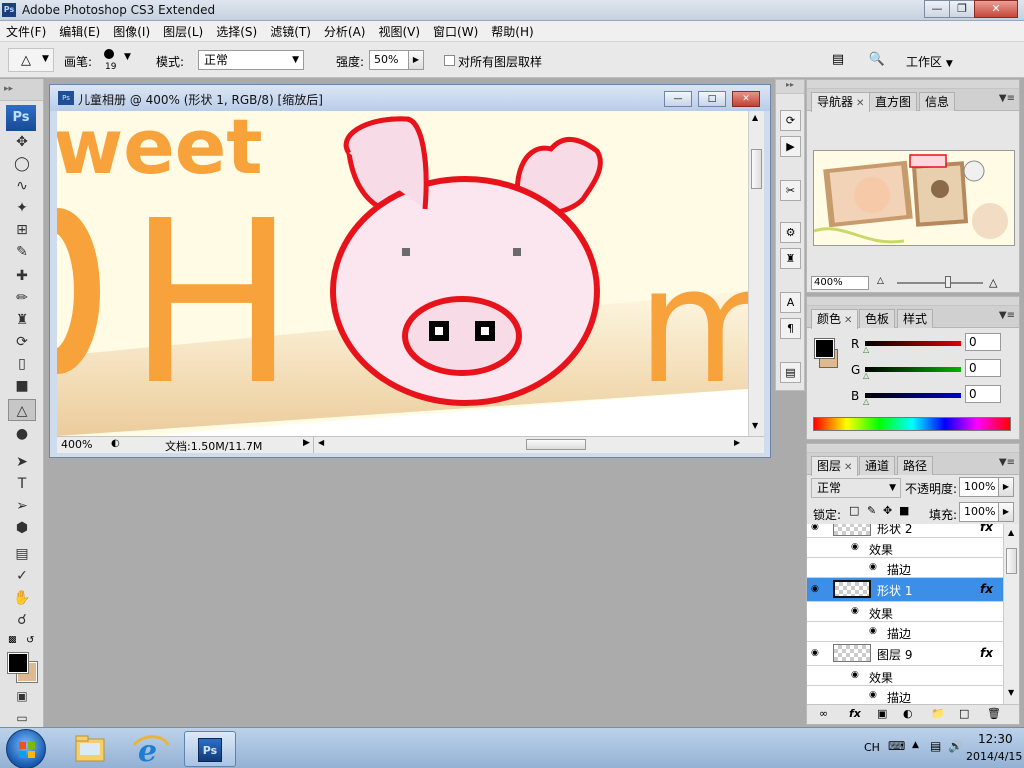 This screenshot has height=768, width=1024. Describe the element at coordinates (790, 372) in the screenshot. I see `layer-comps-panel-icon: ▤` at that location.